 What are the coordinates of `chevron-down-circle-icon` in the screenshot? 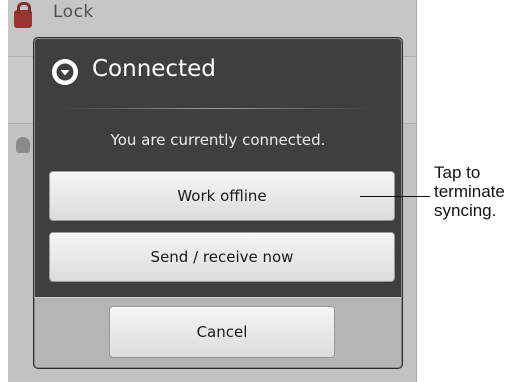 It's located at (65, 72).